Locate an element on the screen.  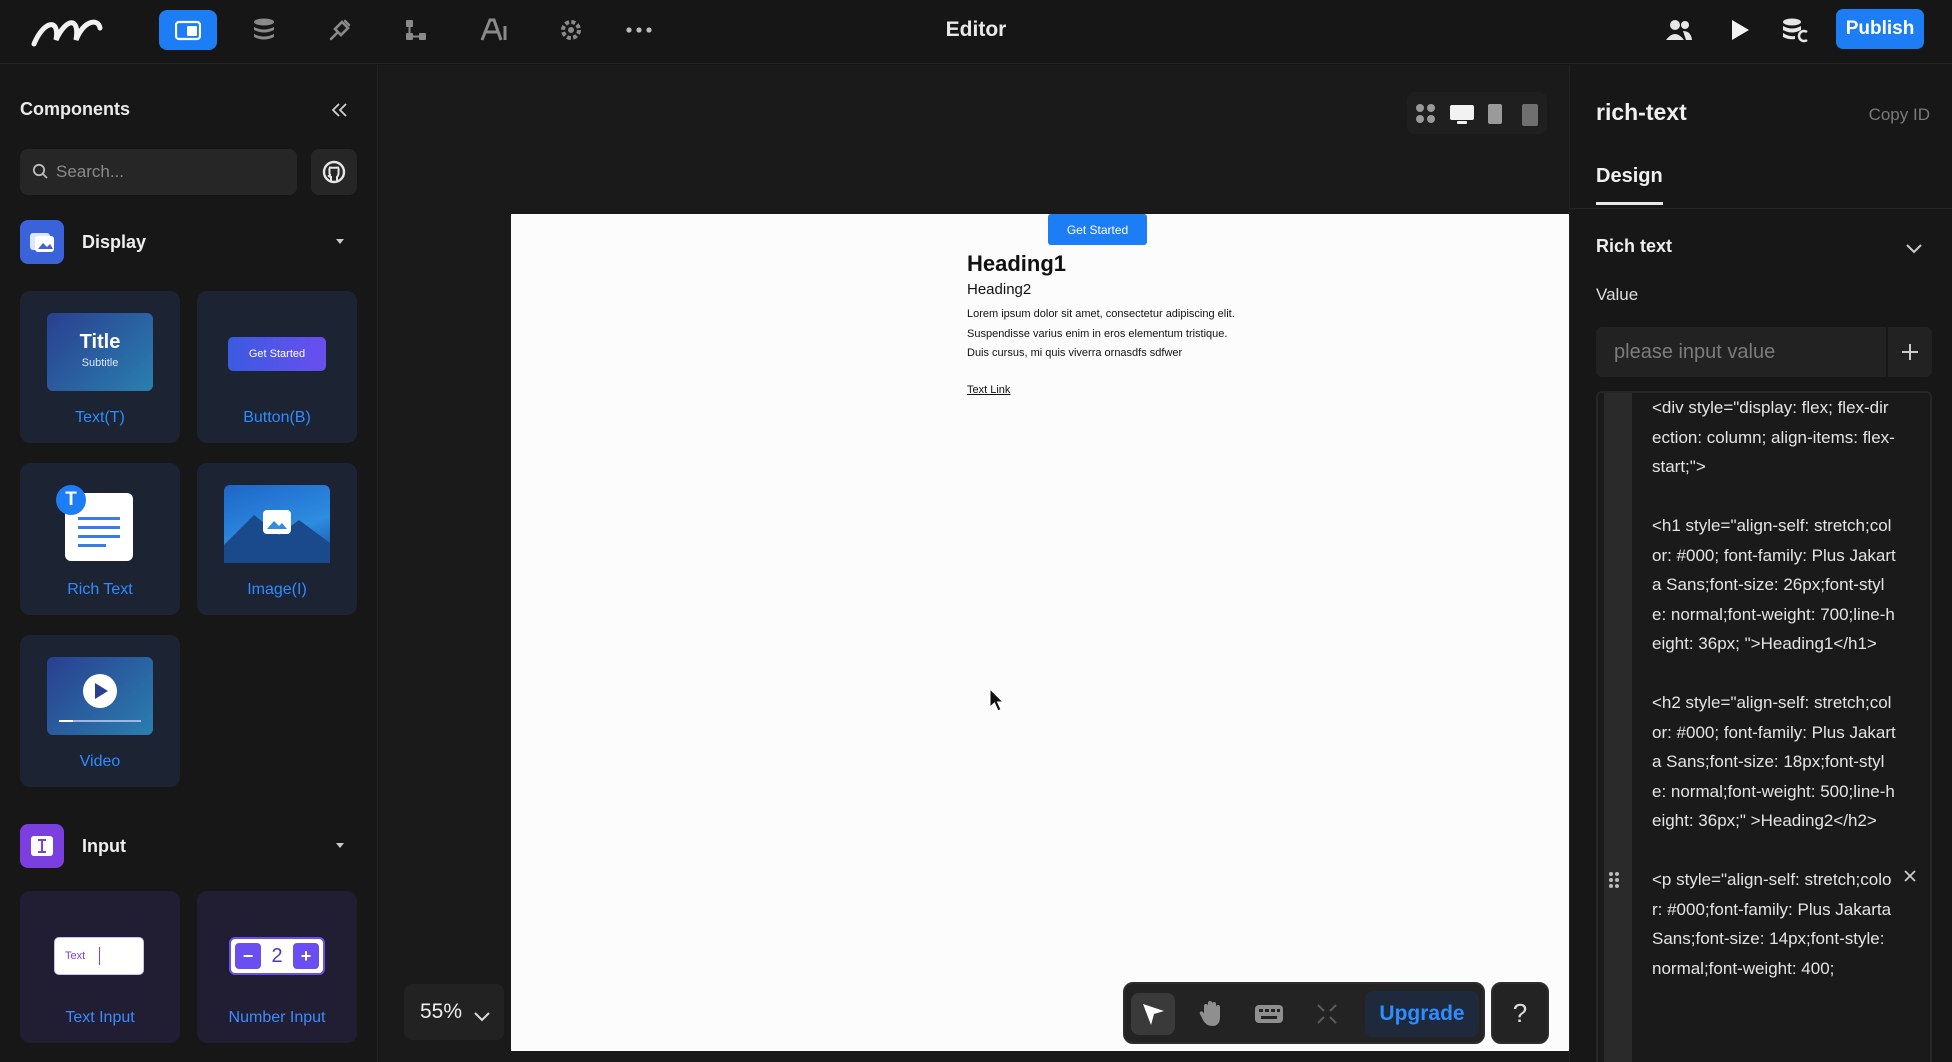
plugin-icon is located at coordinates (340, 30).